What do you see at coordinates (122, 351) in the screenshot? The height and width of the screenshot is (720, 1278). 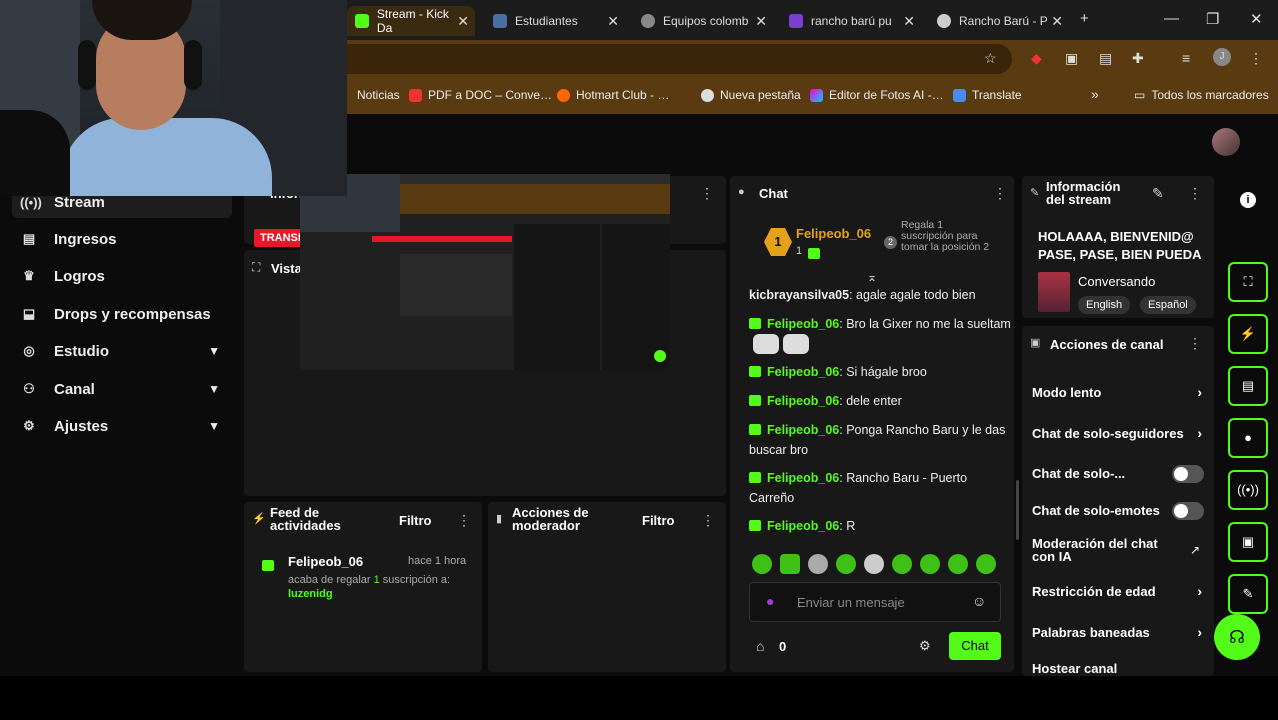 I see `sidebar-item-estudio: ◎ Estudio ▼` at bounding box center [122, 351].